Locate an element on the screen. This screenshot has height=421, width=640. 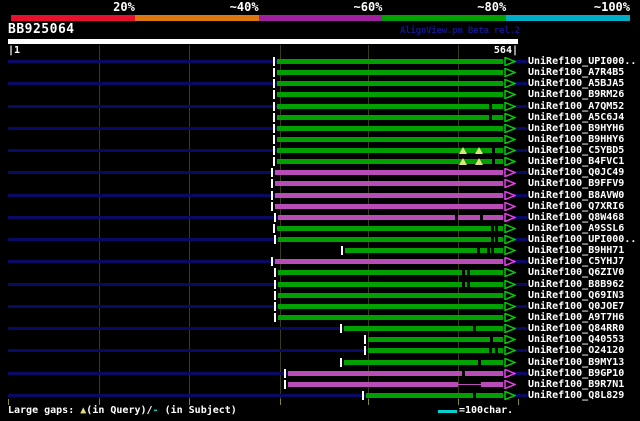
subject-label: UniRef100_B9R7N1 is located at coordinates (576, 384).